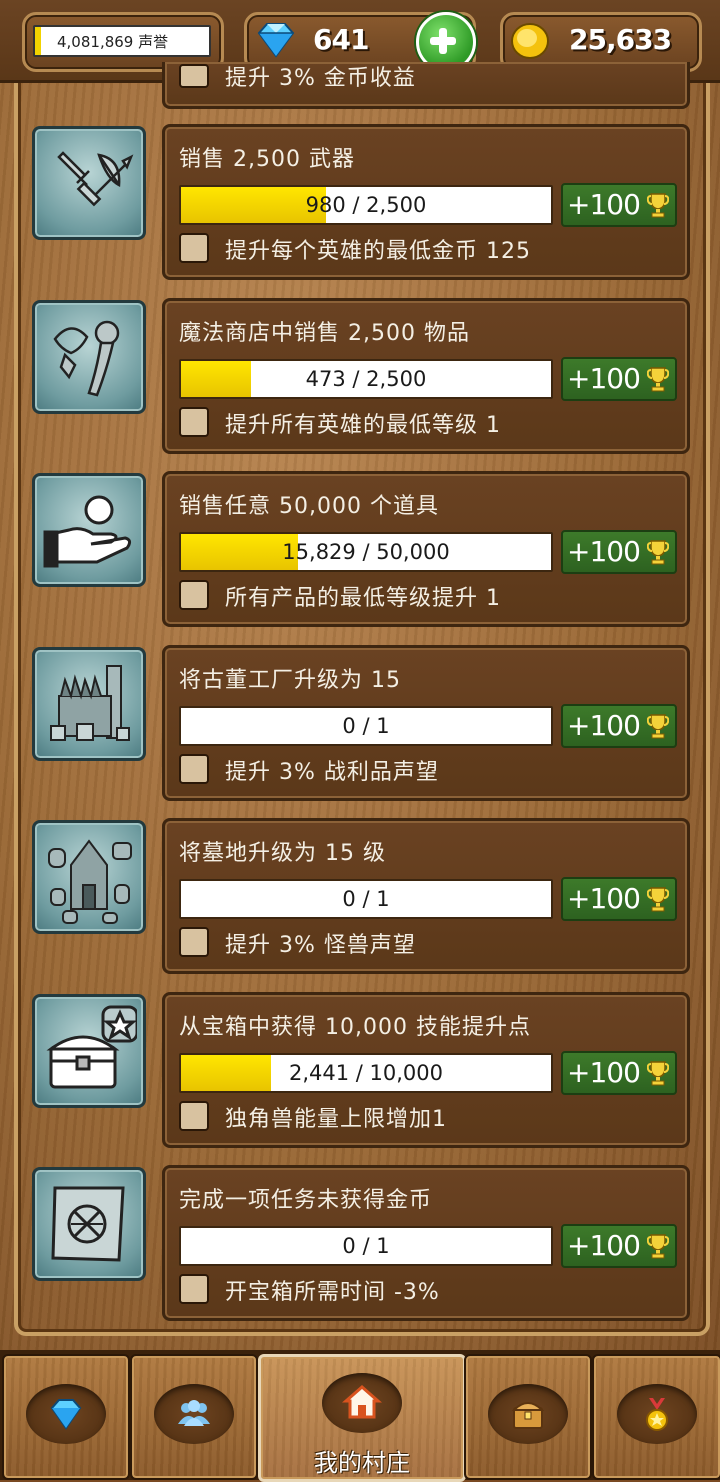 The height and width of the screenshot is (1482, 720). I want to click on nav-village-oval, so click(362, 1403).